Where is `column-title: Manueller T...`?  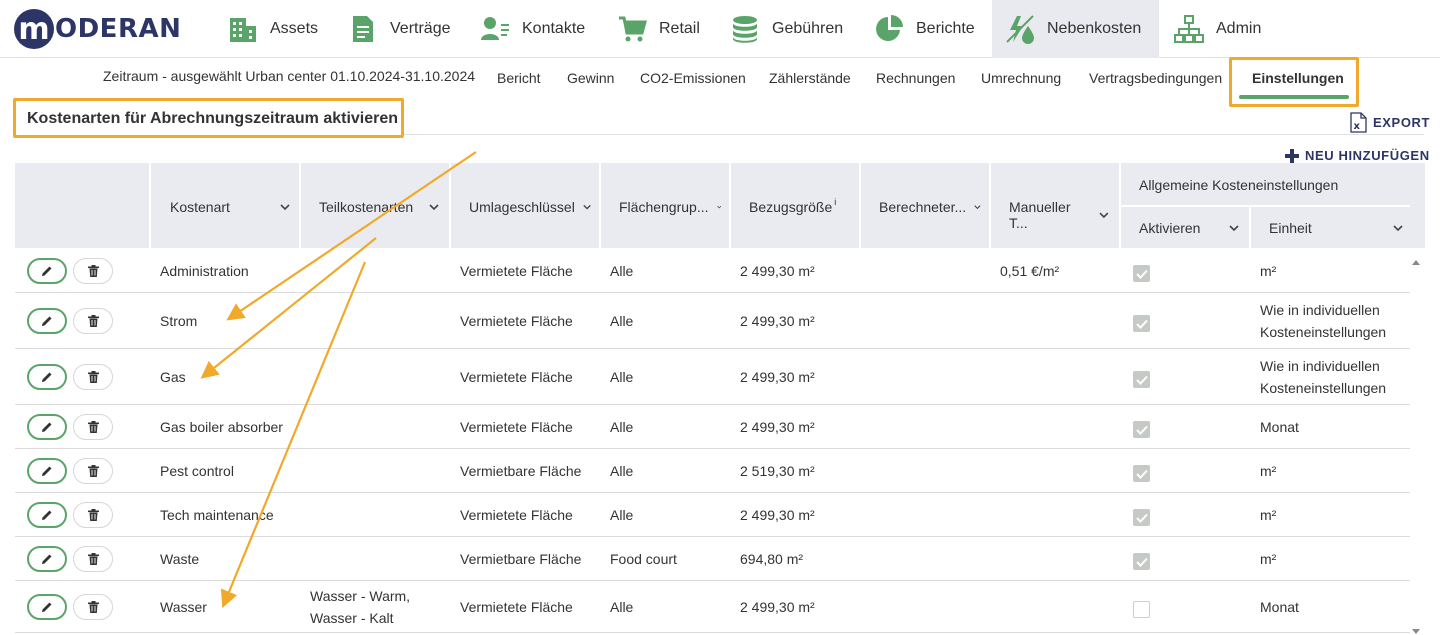 column-title: Manueller T... is located at coordinates (1040, 215).